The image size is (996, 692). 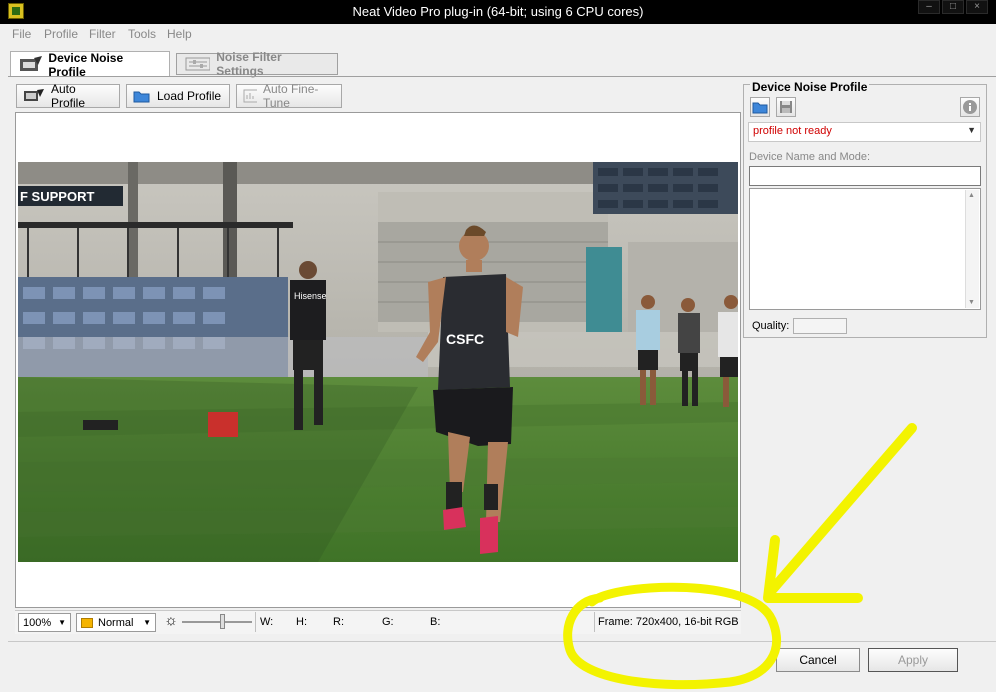 I want to click on view-mode-select: Normal ▼, so click(x=116, y=622).